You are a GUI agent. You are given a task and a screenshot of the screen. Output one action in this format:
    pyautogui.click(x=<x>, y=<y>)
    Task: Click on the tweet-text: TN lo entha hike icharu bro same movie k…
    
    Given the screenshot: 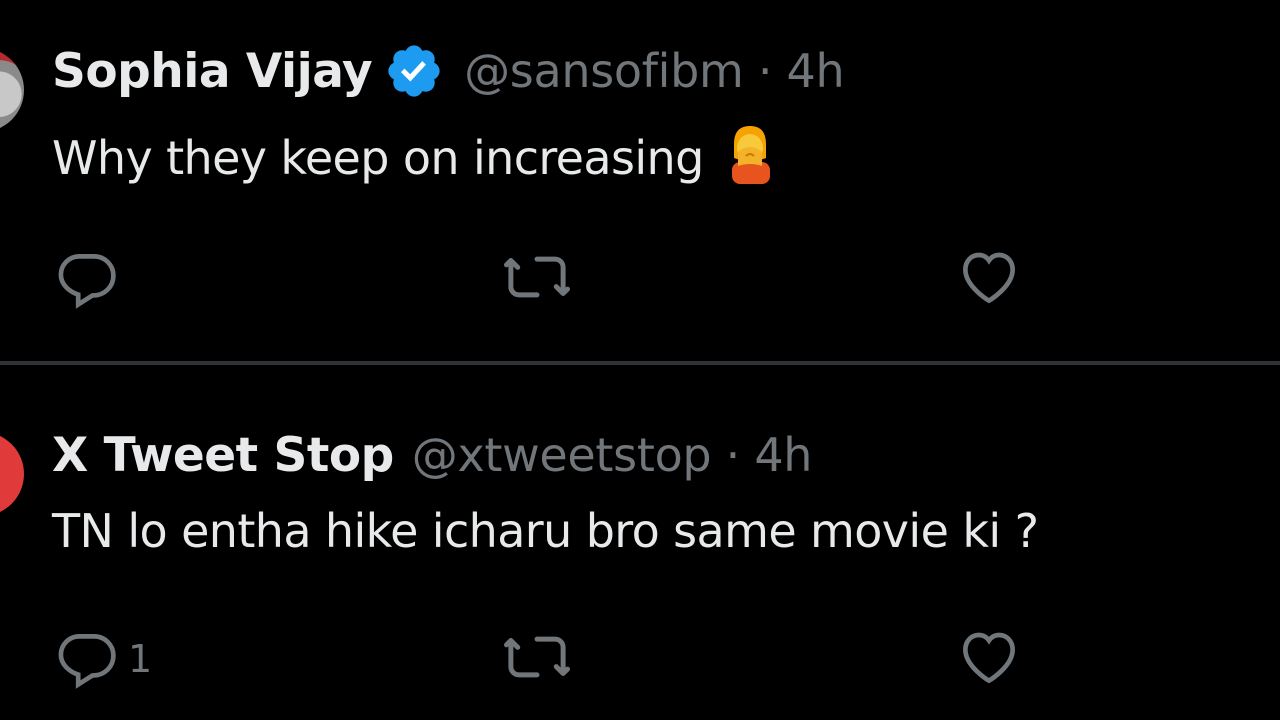 What is the action you would take?
    pyautogui.click(x=545, y=531)
    